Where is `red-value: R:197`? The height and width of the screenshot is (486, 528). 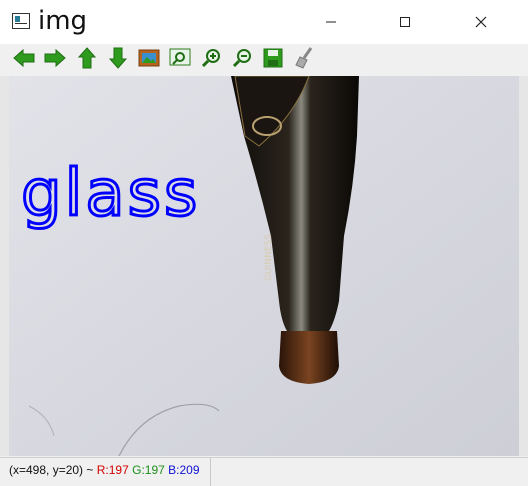 red-value: R:197 is located at coordinates (112, 470).